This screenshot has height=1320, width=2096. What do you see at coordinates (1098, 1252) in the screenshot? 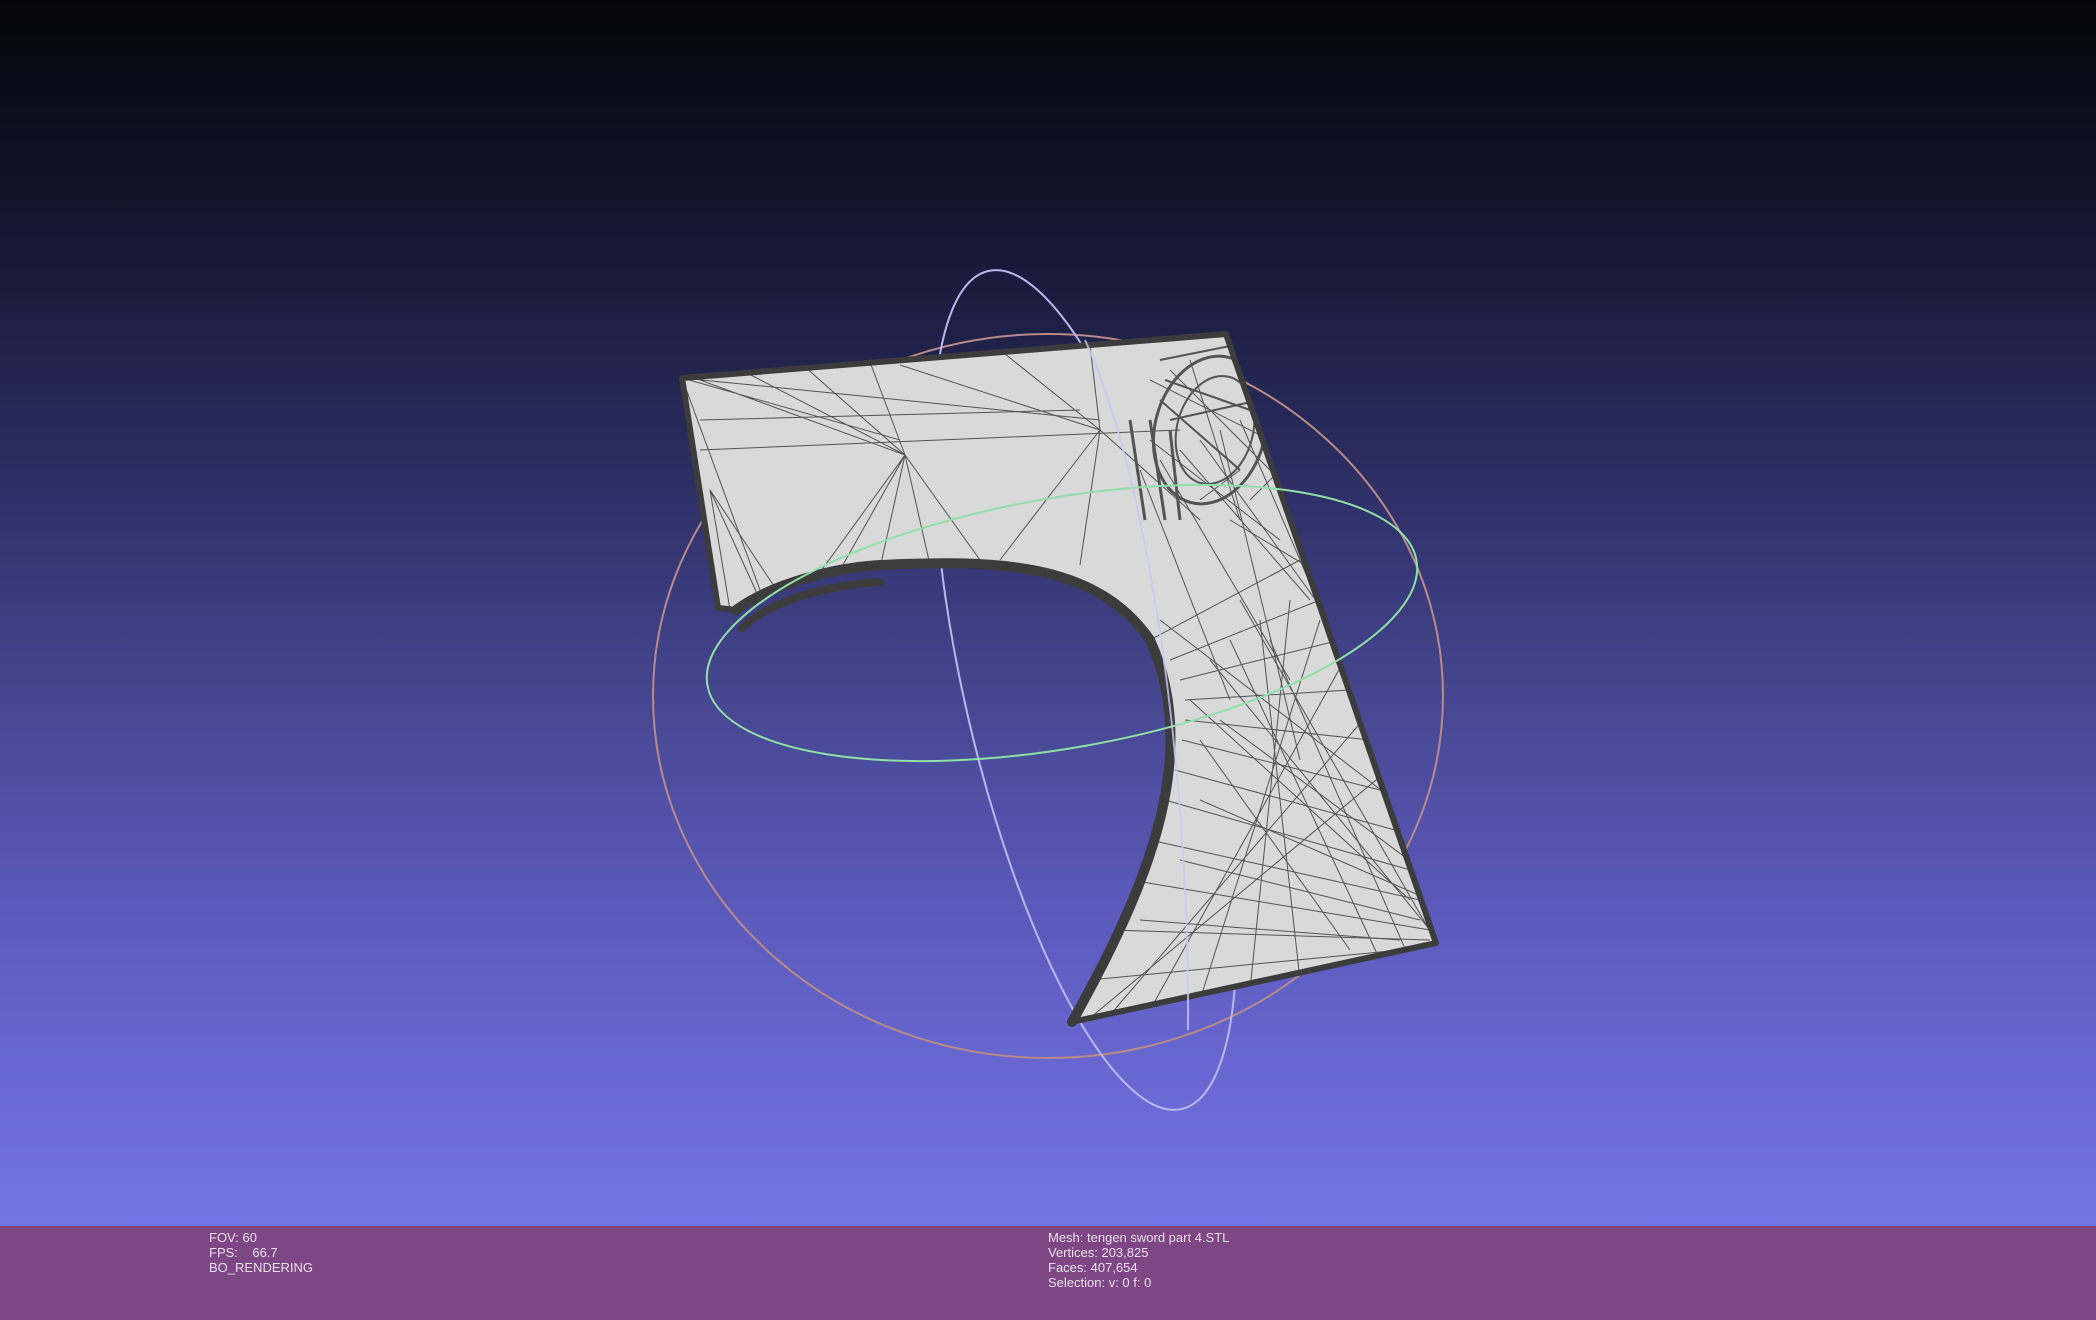
I see `vertices-count-label: Vertices: 203,825` at bounding box center [1098, 1252].